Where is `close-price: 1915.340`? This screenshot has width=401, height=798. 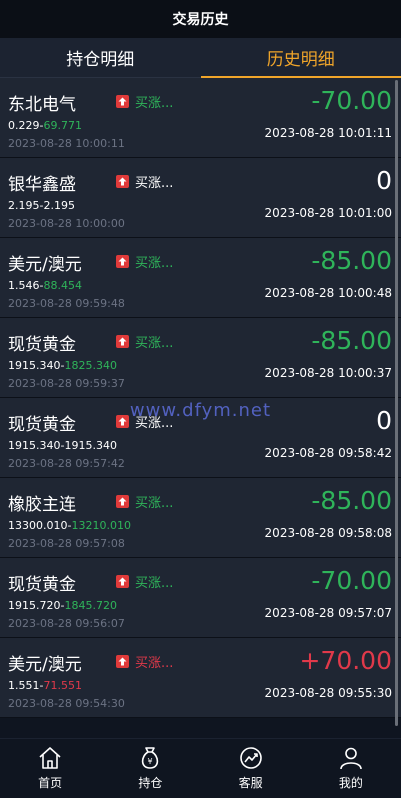 close-price: 1915.340 is located at coordinates (90, 445).